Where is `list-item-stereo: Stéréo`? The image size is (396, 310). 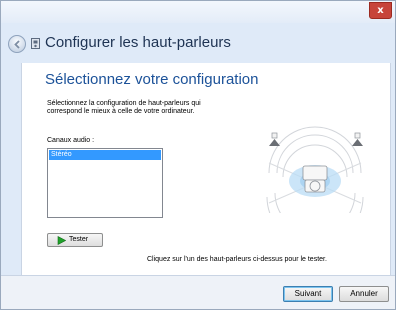
list-item-stereo: Stéréo is located at coordinates (105, 155).